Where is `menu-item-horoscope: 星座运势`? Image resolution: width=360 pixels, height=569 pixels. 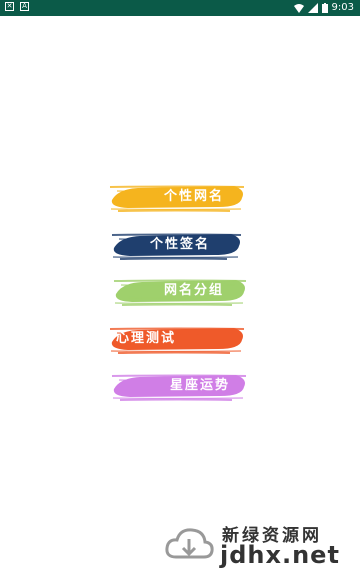
menu-item-horoscope: 星座运势 is located at coordinates (180, 386).